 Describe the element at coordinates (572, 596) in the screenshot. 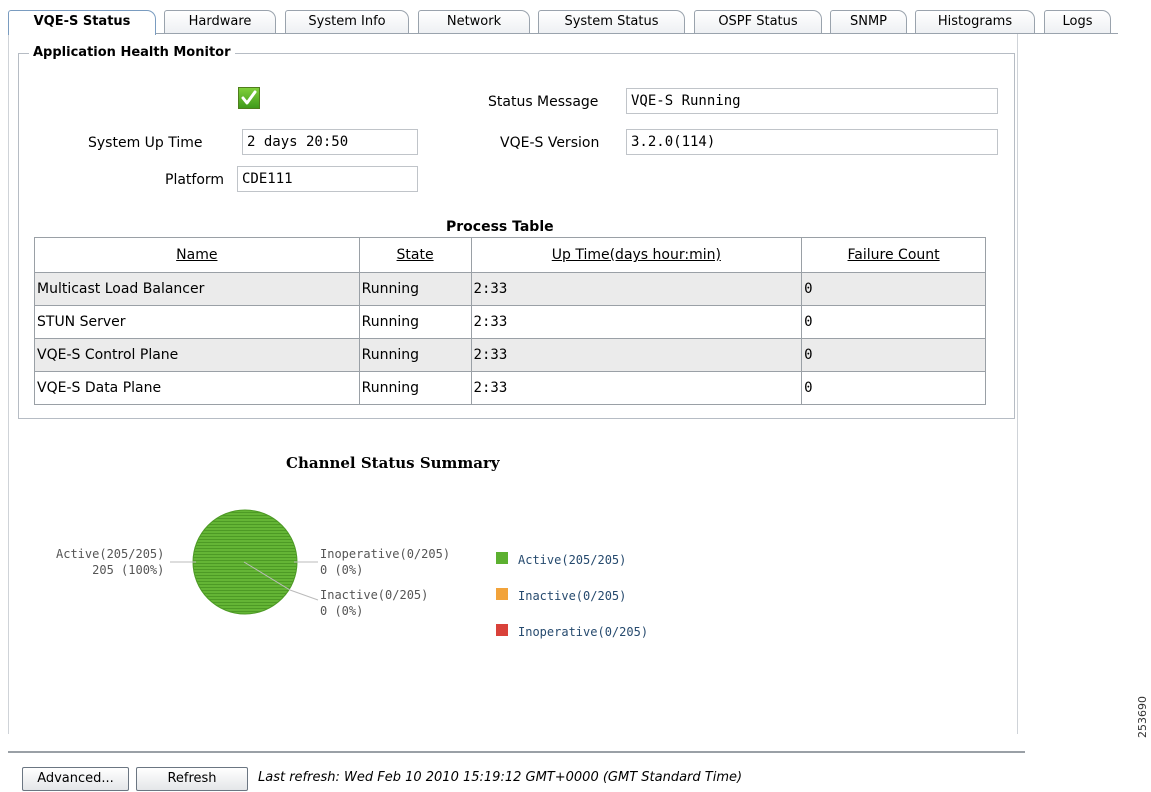

I see `legend-item-inactive: Inactive(0/205)` at that location.